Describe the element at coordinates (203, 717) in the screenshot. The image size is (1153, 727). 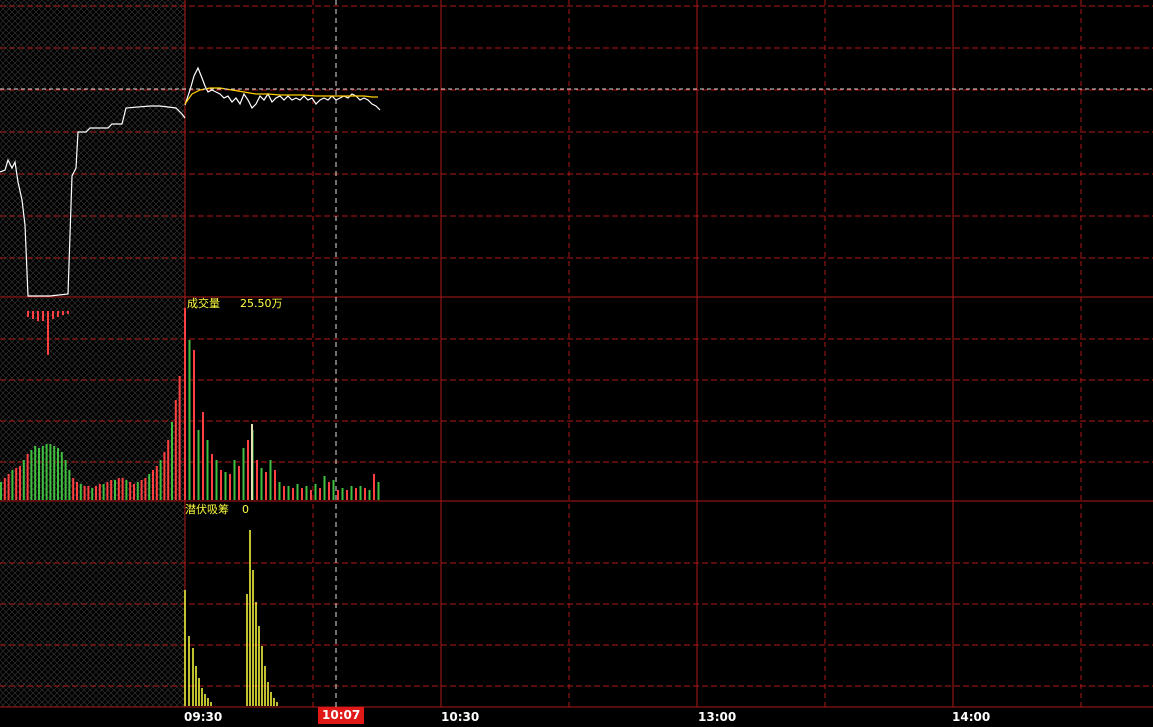
I see `time-label-0930: 09:30` at that location.